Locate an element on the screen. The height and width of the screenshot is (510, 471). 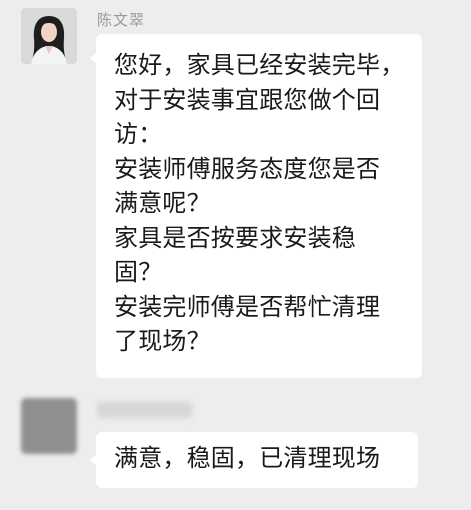
message-line: 对于安装事宜跟您做个回 is located at coordinates (247, 99).